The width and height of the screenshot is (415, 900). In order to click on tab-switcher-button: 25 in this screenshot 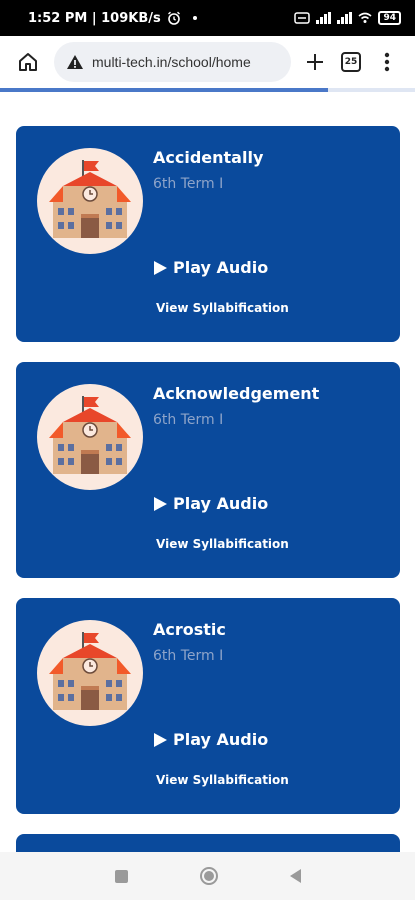, I will do `click(351, 62)`.